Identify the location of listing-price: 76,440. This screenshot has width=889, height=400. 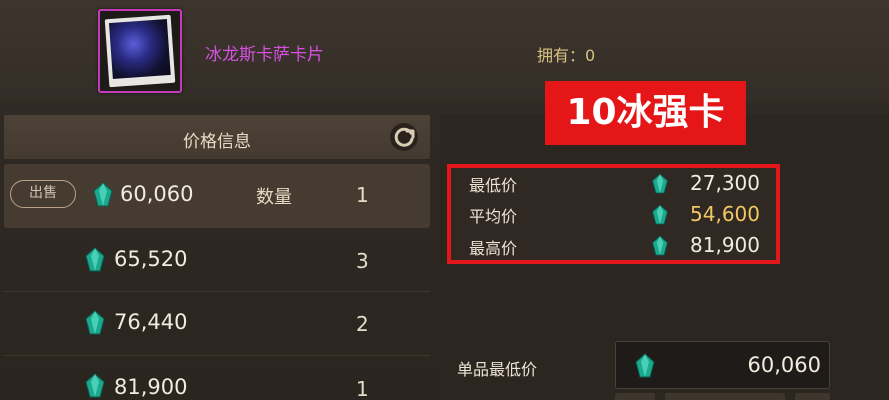
(151, 322).